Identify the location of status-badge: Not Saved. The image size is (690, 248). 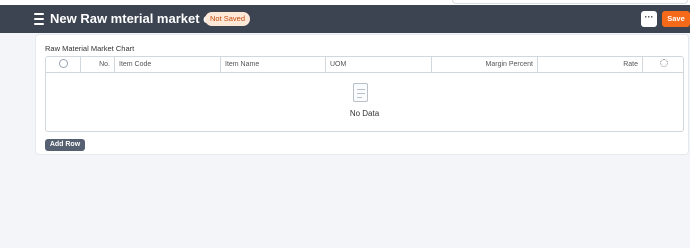
(228, 19).